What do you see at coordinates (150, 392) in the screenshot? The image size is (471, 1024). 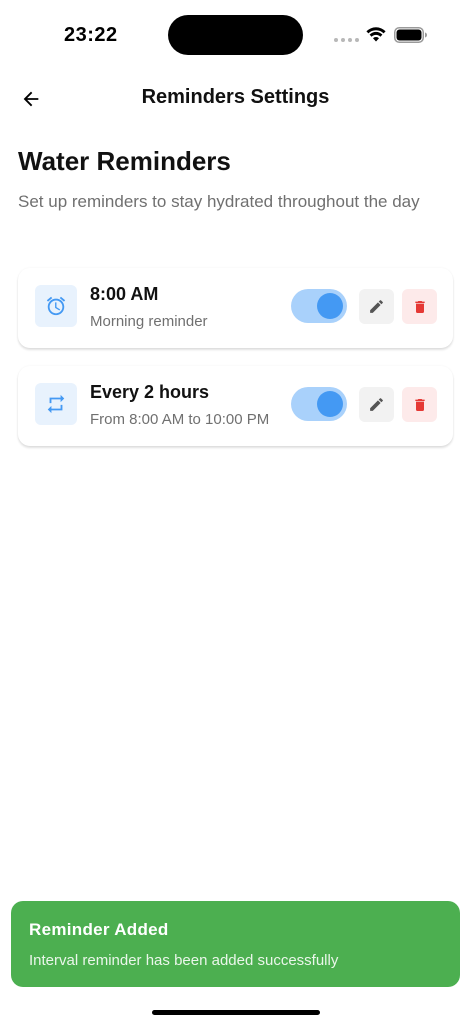 I see `reminder-title: Every 2 hours` at bounding box center [150, 392].